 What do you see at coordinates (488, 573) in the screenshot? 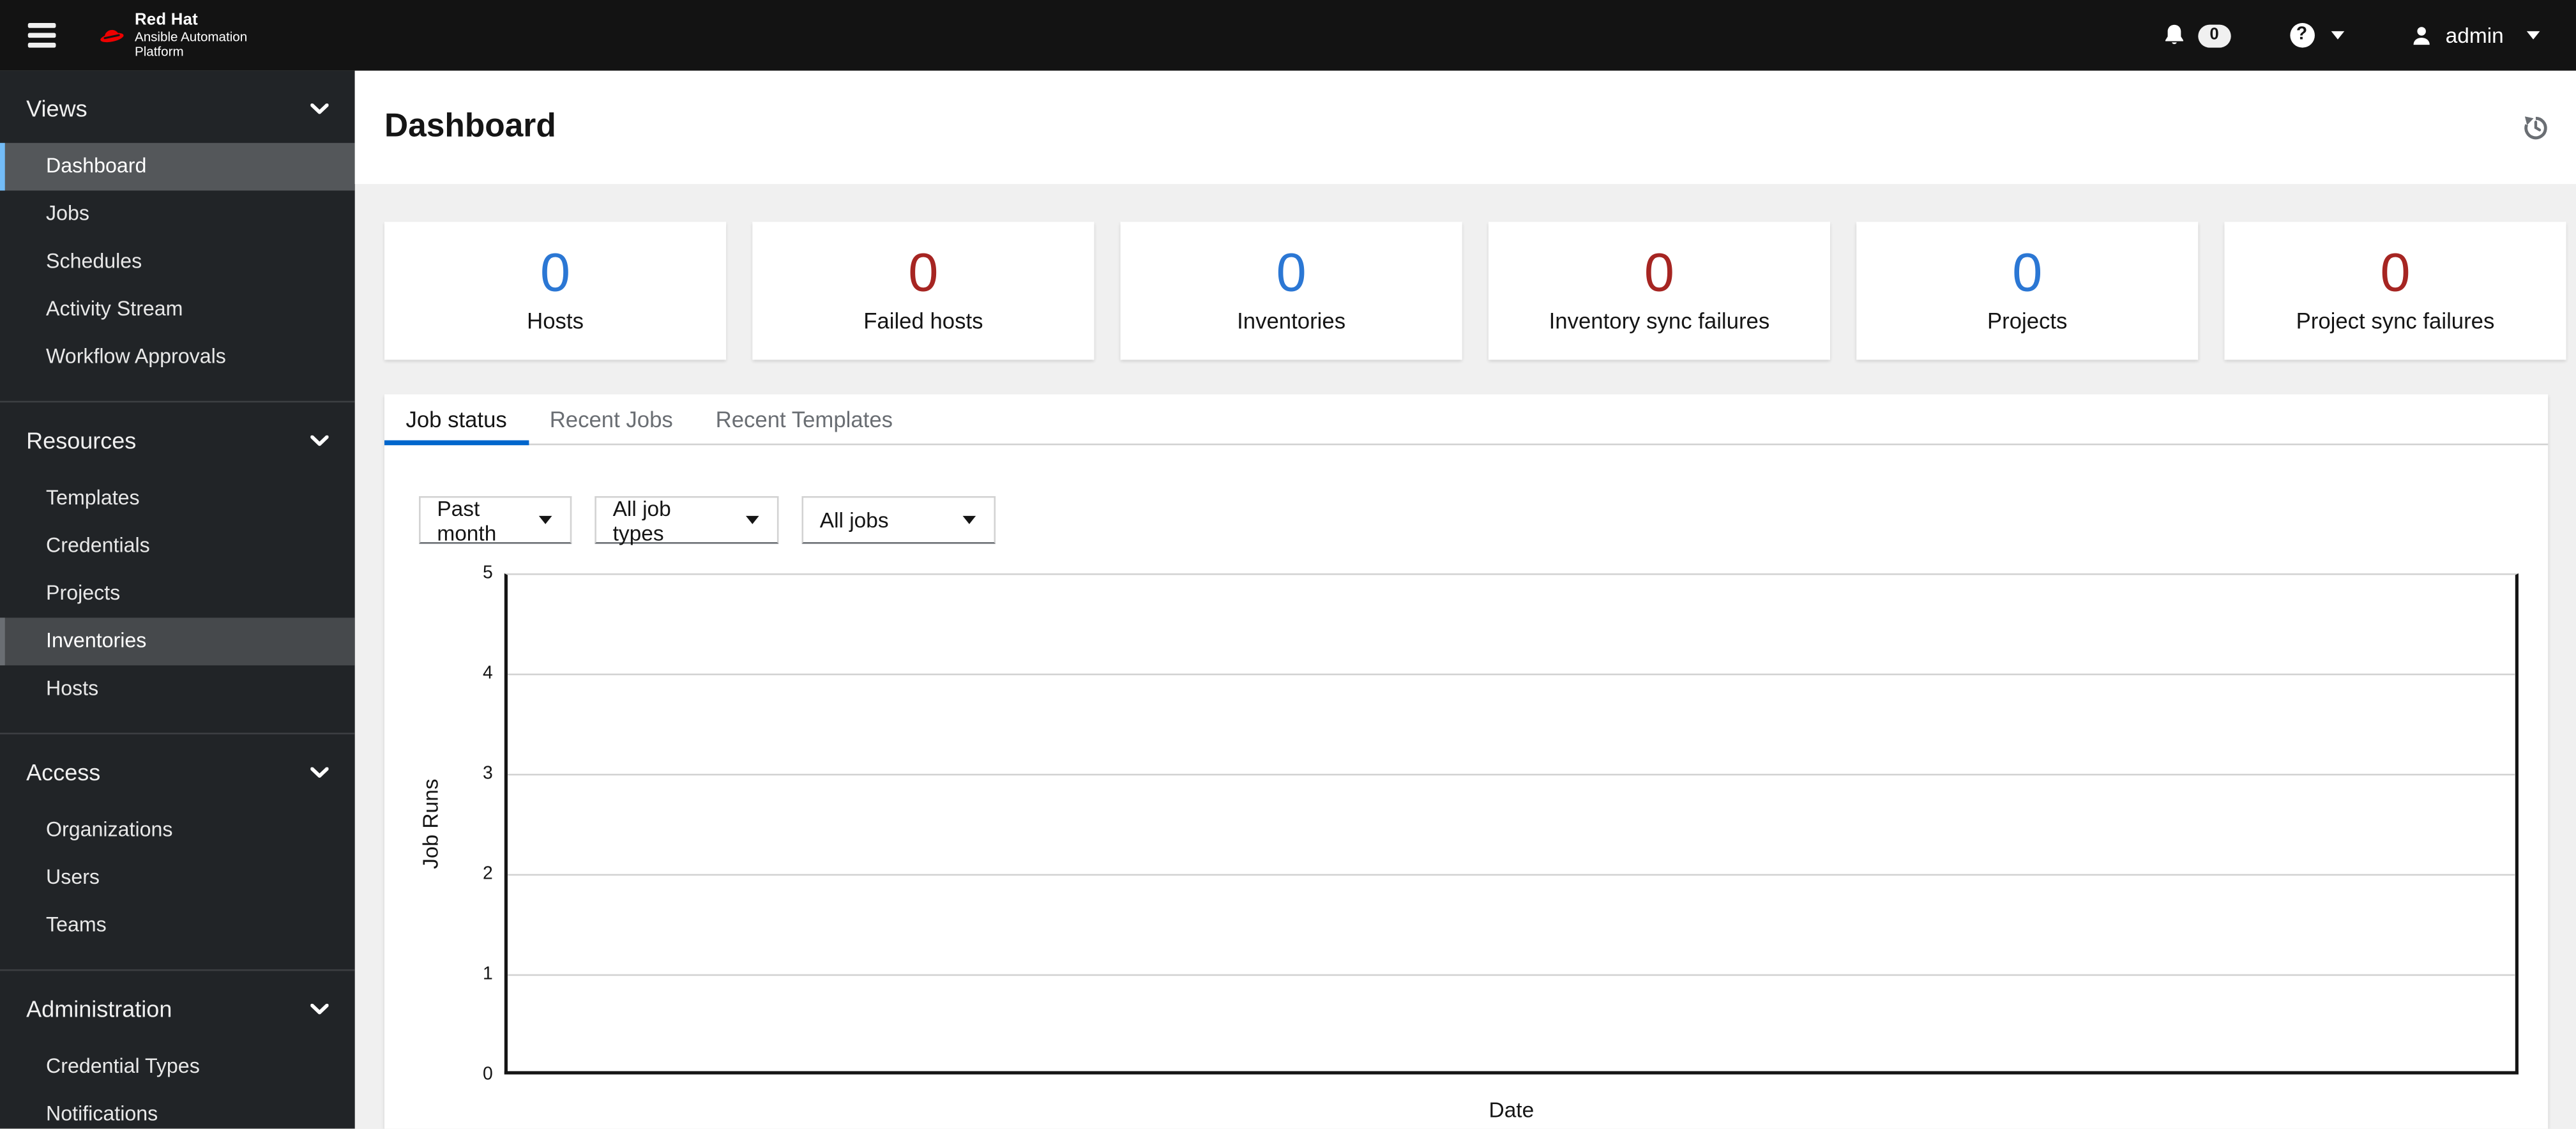
I see `y-tick-5: 5` at bounding box center [488, 573].